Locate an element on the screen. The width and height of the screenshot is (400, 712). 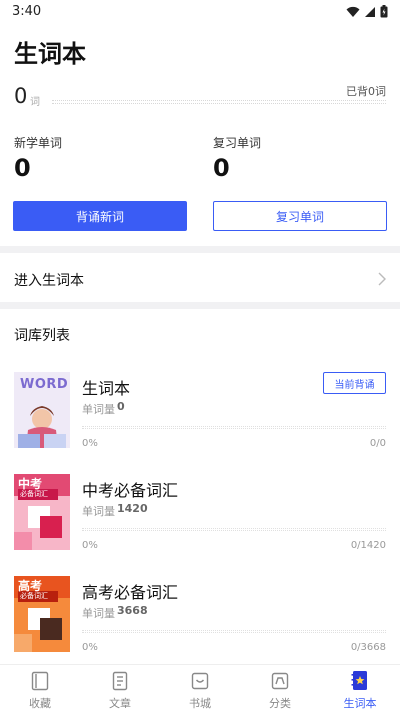
nav-label: 书城 is located at coordinates (200, 703).